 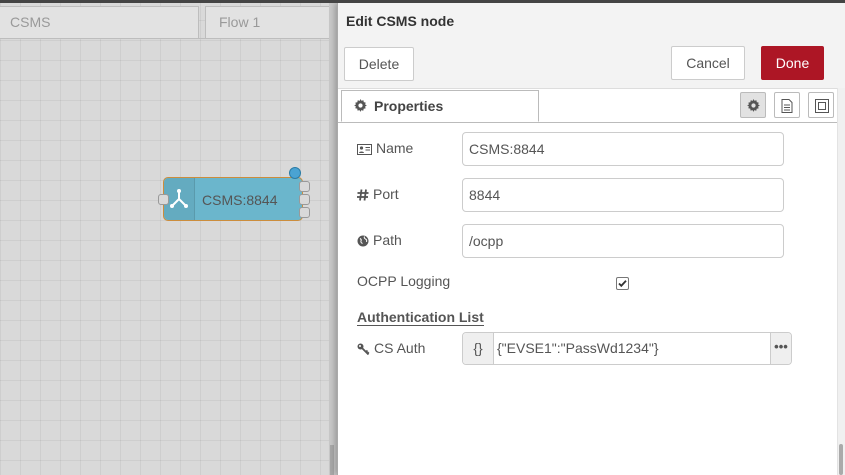 What do you see at coordinates (841, 281) in the screenshot?
I see `tray-scrollbar` at bounding box center [841, 281].